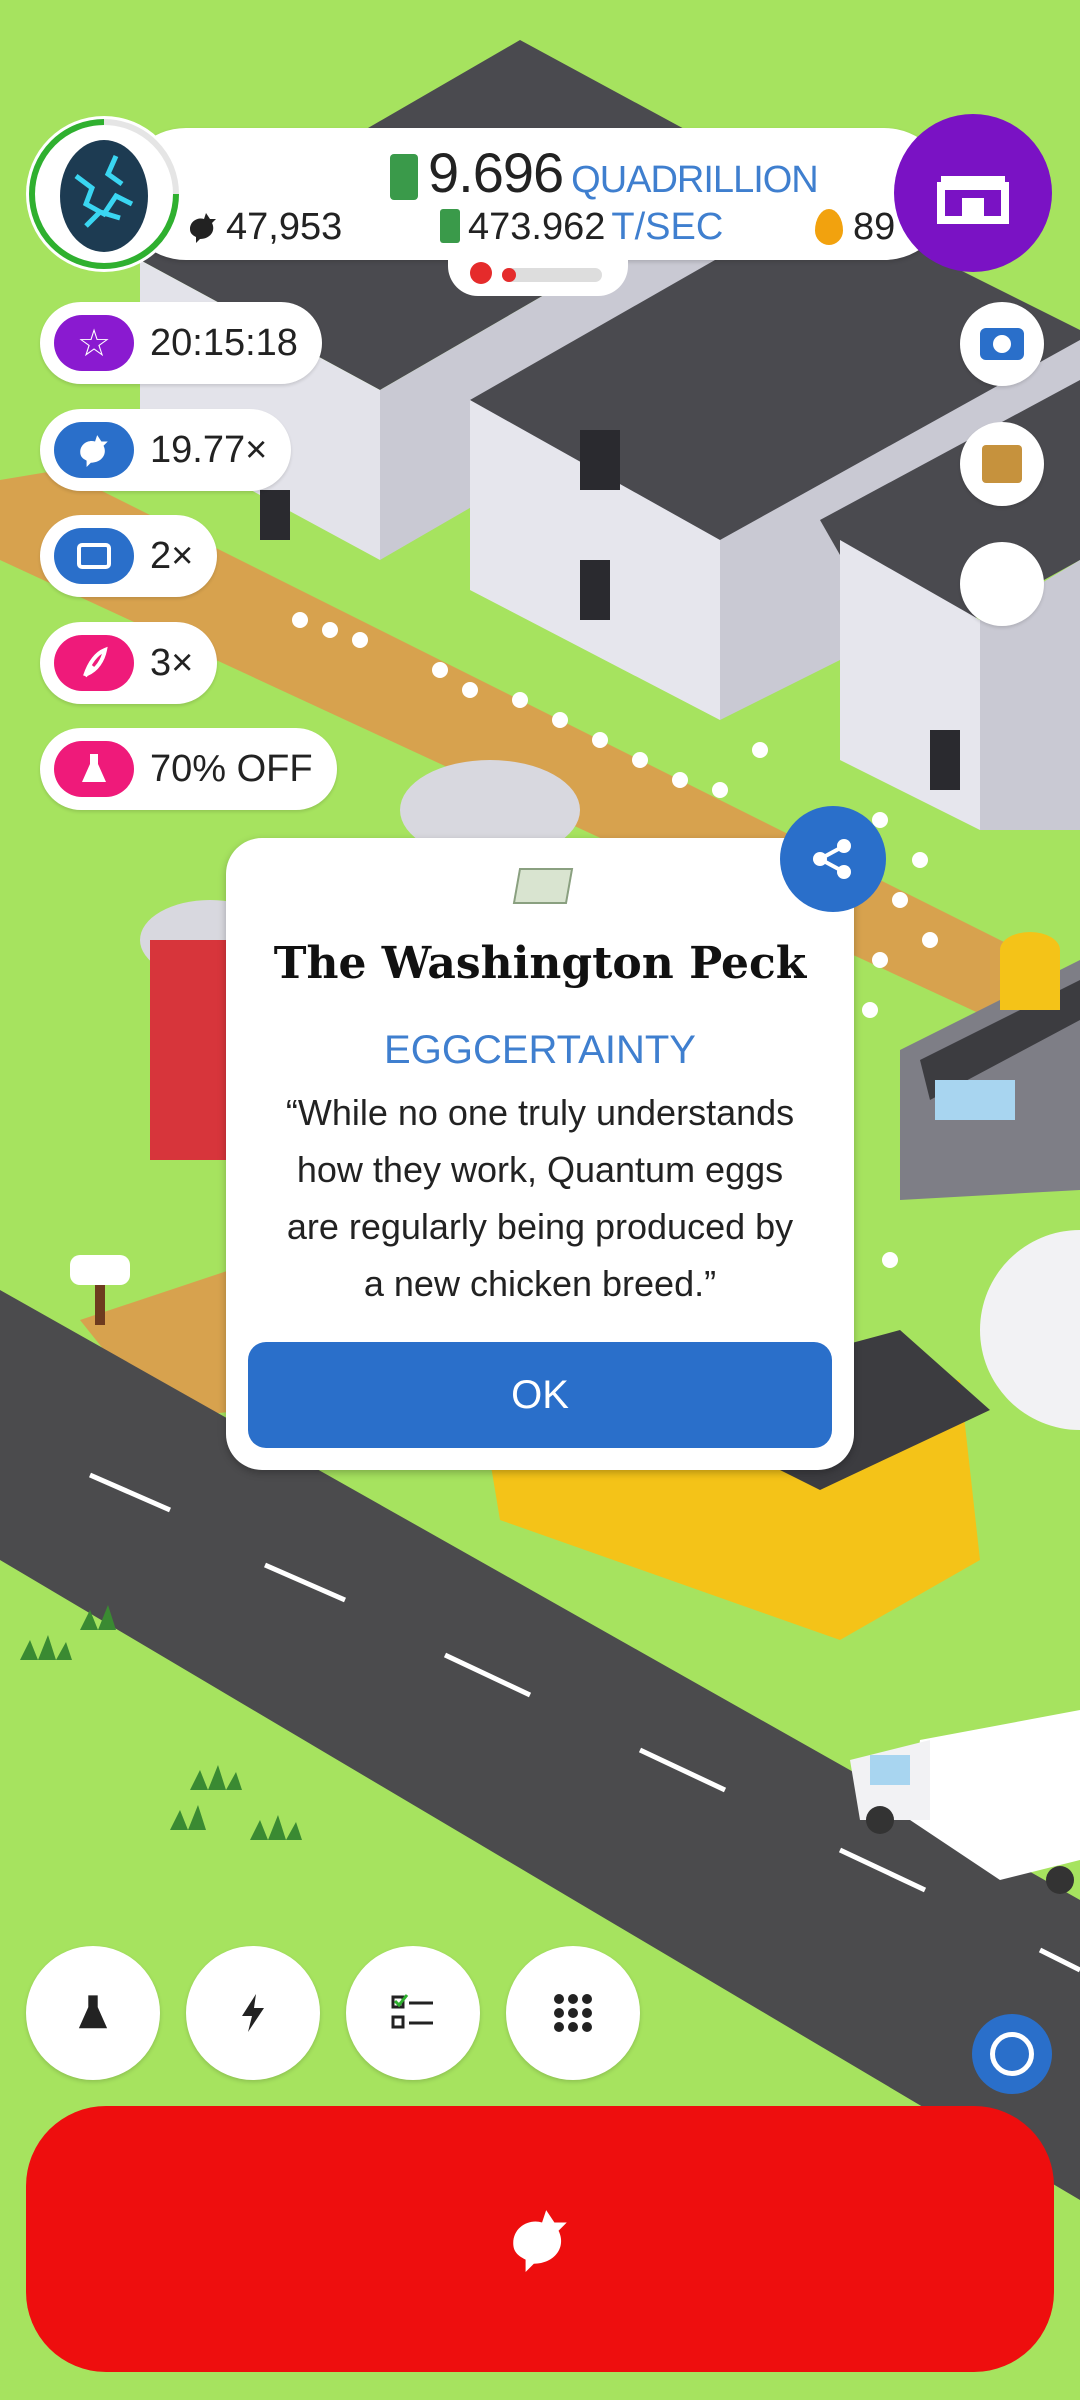 This screenshot has width=1080, height=2400. I want to click on research-button, so click(93, 2013).